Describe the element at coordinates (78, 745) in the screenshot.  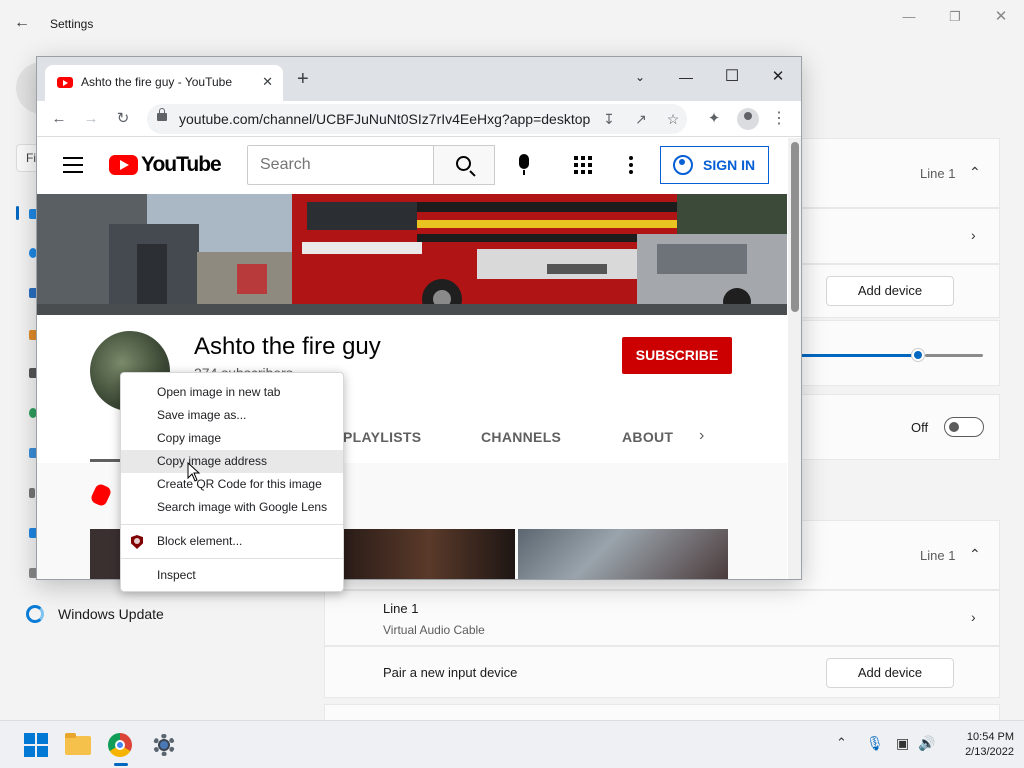
I see `file-explorer-icon` at that location.